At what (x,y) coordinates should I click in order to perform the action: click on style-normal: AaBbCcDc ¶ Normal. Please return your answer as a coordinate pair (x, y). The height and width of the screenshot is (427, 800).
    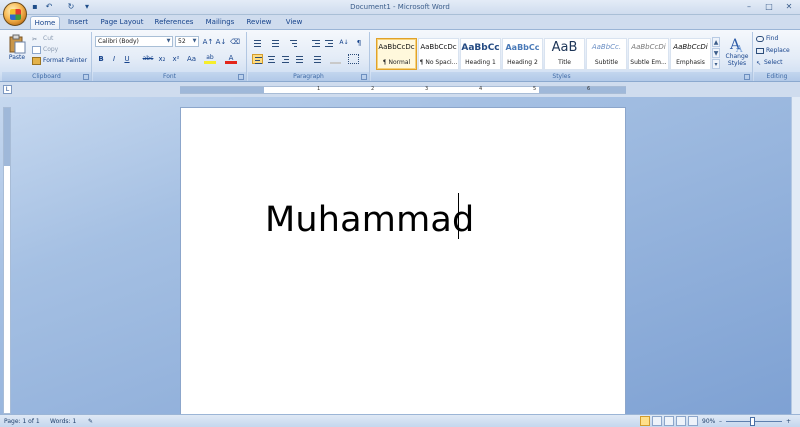
    Looking at the image, I should click on (396, 54).